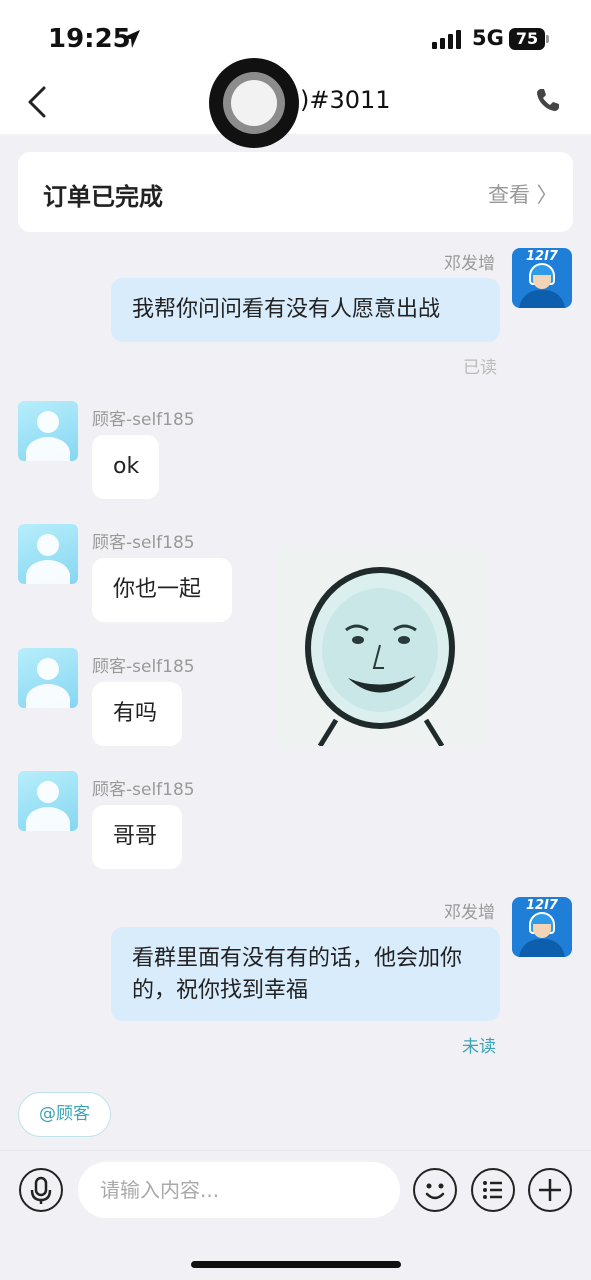 Image resolution: width=591 pixels, height=1280 pixels. Describe the element at coordinates (305, 974) in the screenshot. I see `message-bubble-outgoing: 看群里面有没有有的话，他会加你的，祝你找到幸福` at that location.